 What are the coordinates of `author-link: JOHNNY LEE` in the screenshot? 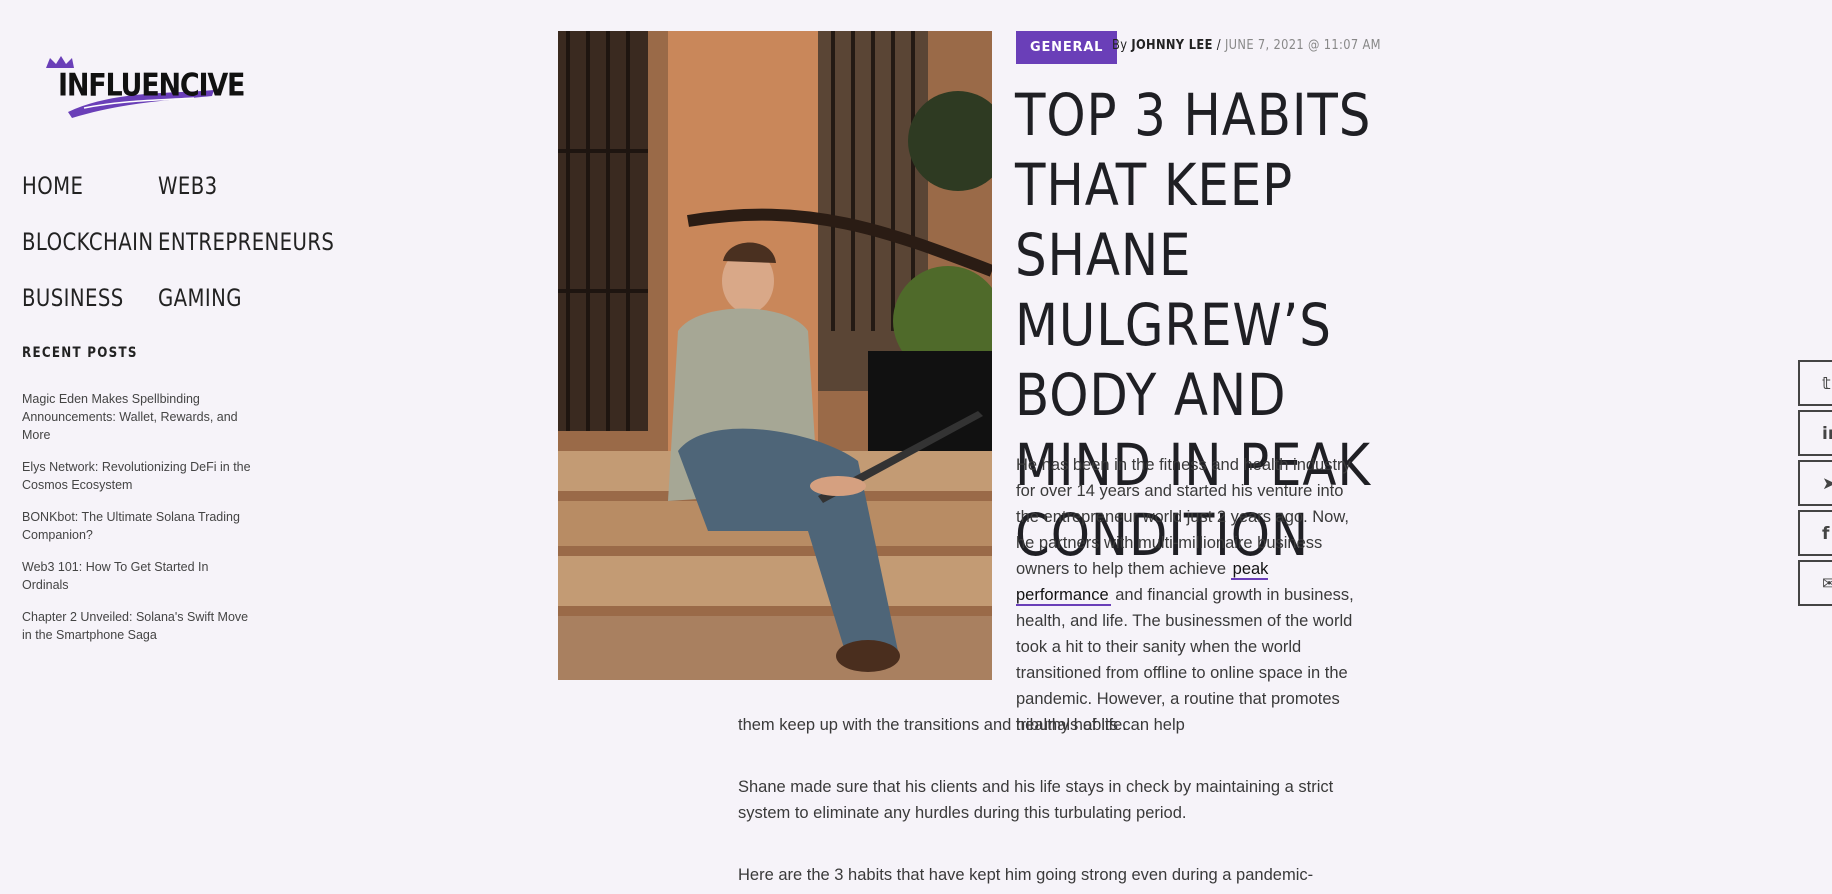 It's located at (1171, 45).